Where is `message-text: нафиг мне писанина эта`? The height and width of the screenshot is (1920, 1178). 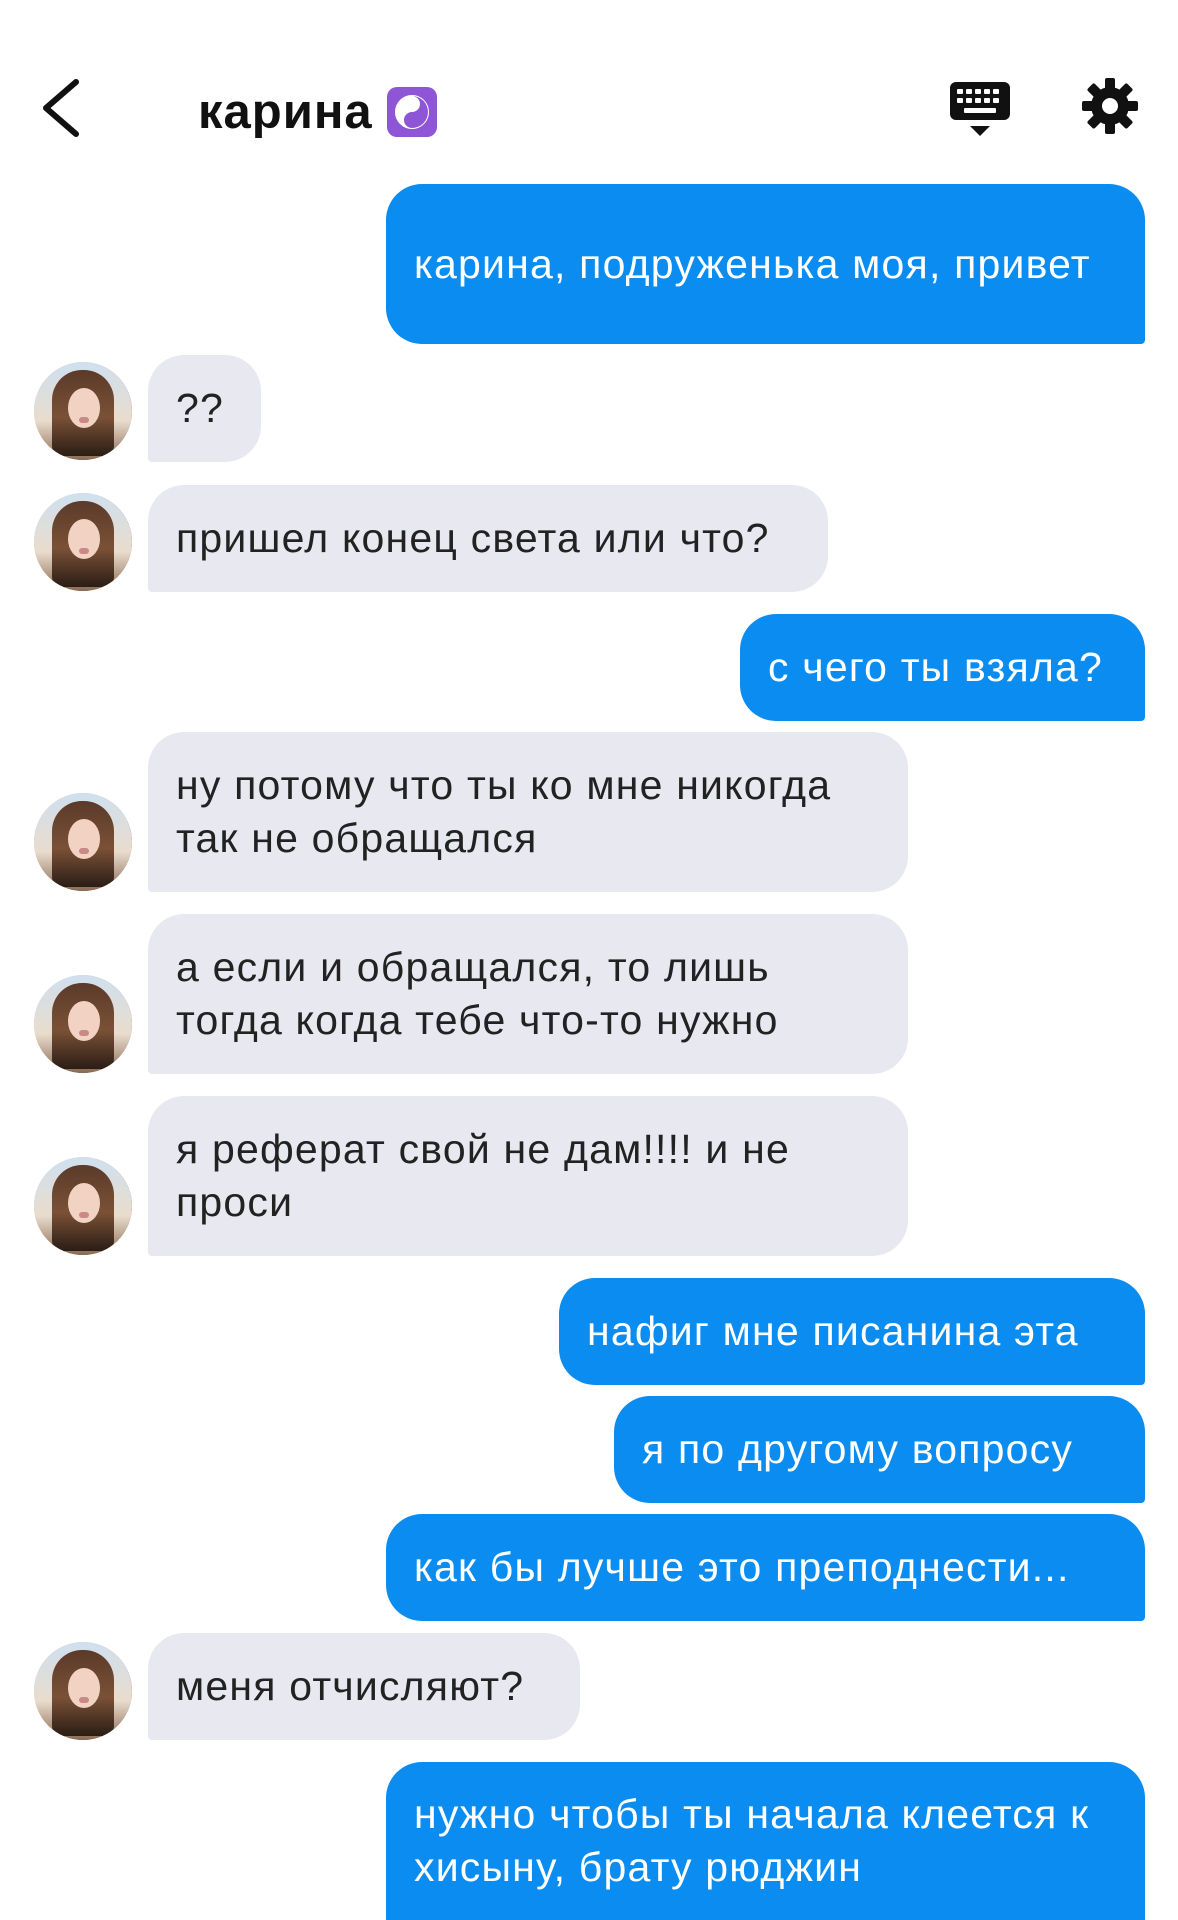 message-text: нафиг мне писанина эта is located at coordinates (833, 1331).